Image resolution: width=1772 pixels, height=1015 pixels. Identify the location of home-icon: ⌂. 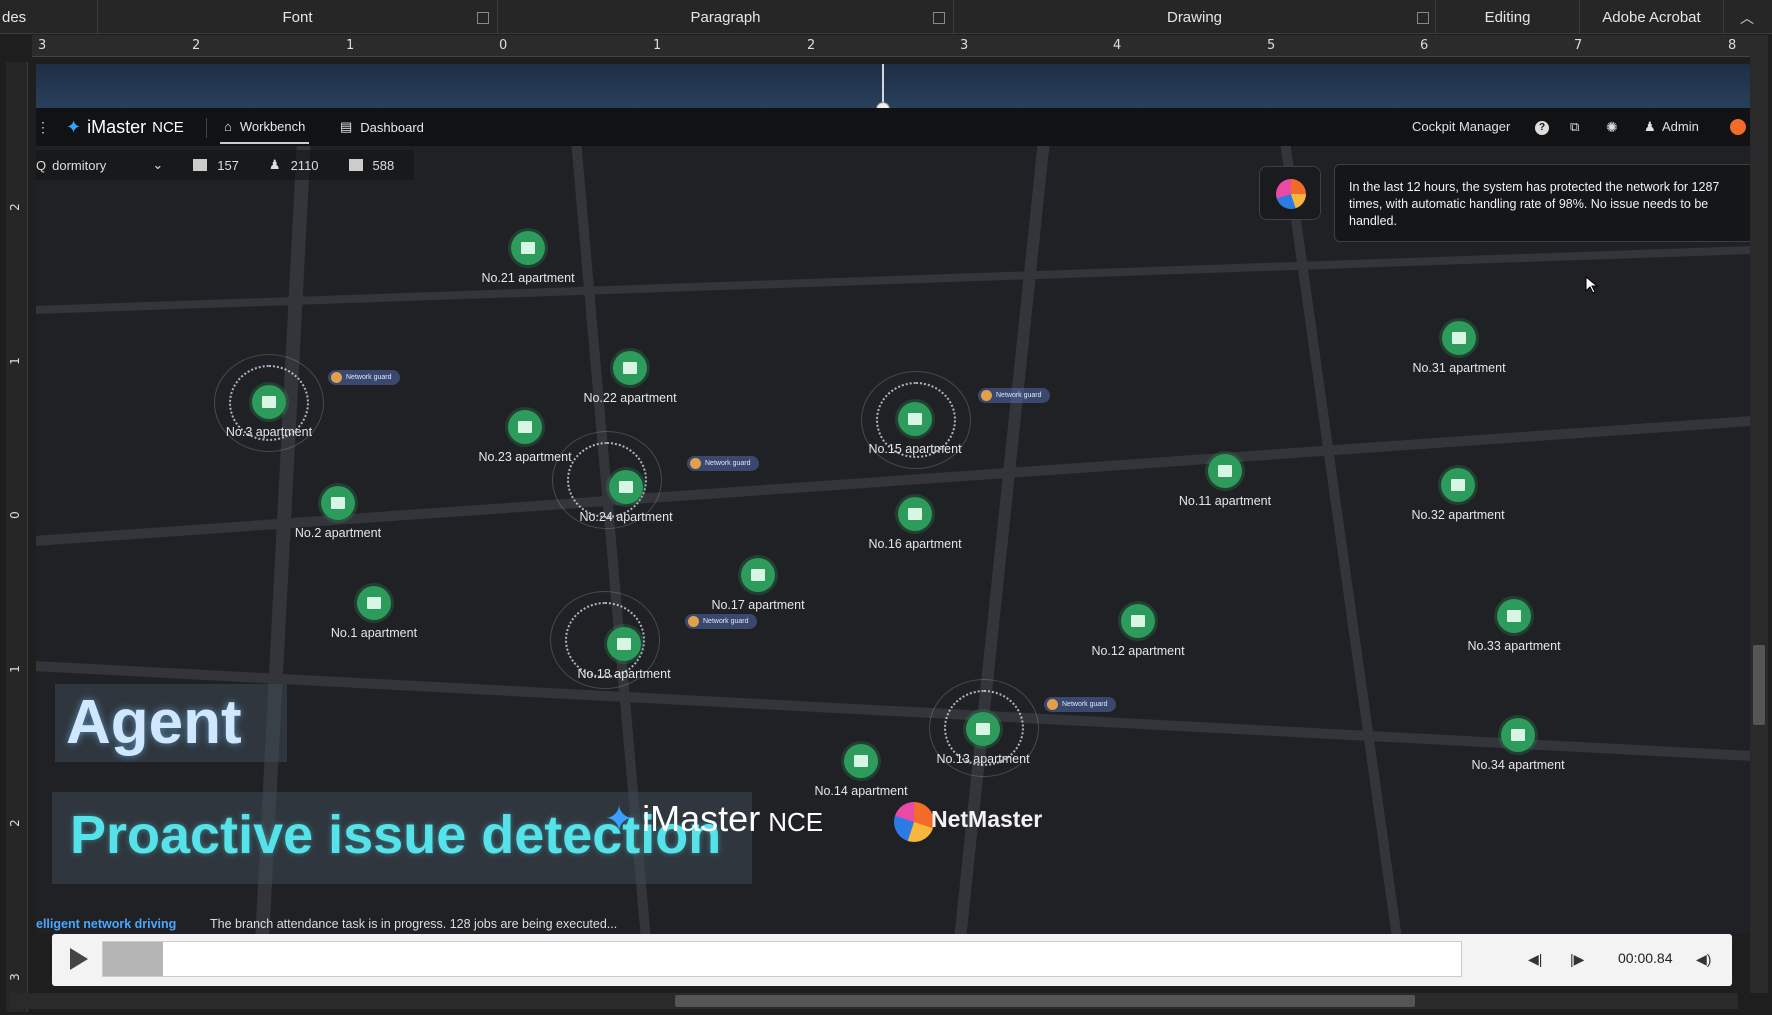
(228, 126).